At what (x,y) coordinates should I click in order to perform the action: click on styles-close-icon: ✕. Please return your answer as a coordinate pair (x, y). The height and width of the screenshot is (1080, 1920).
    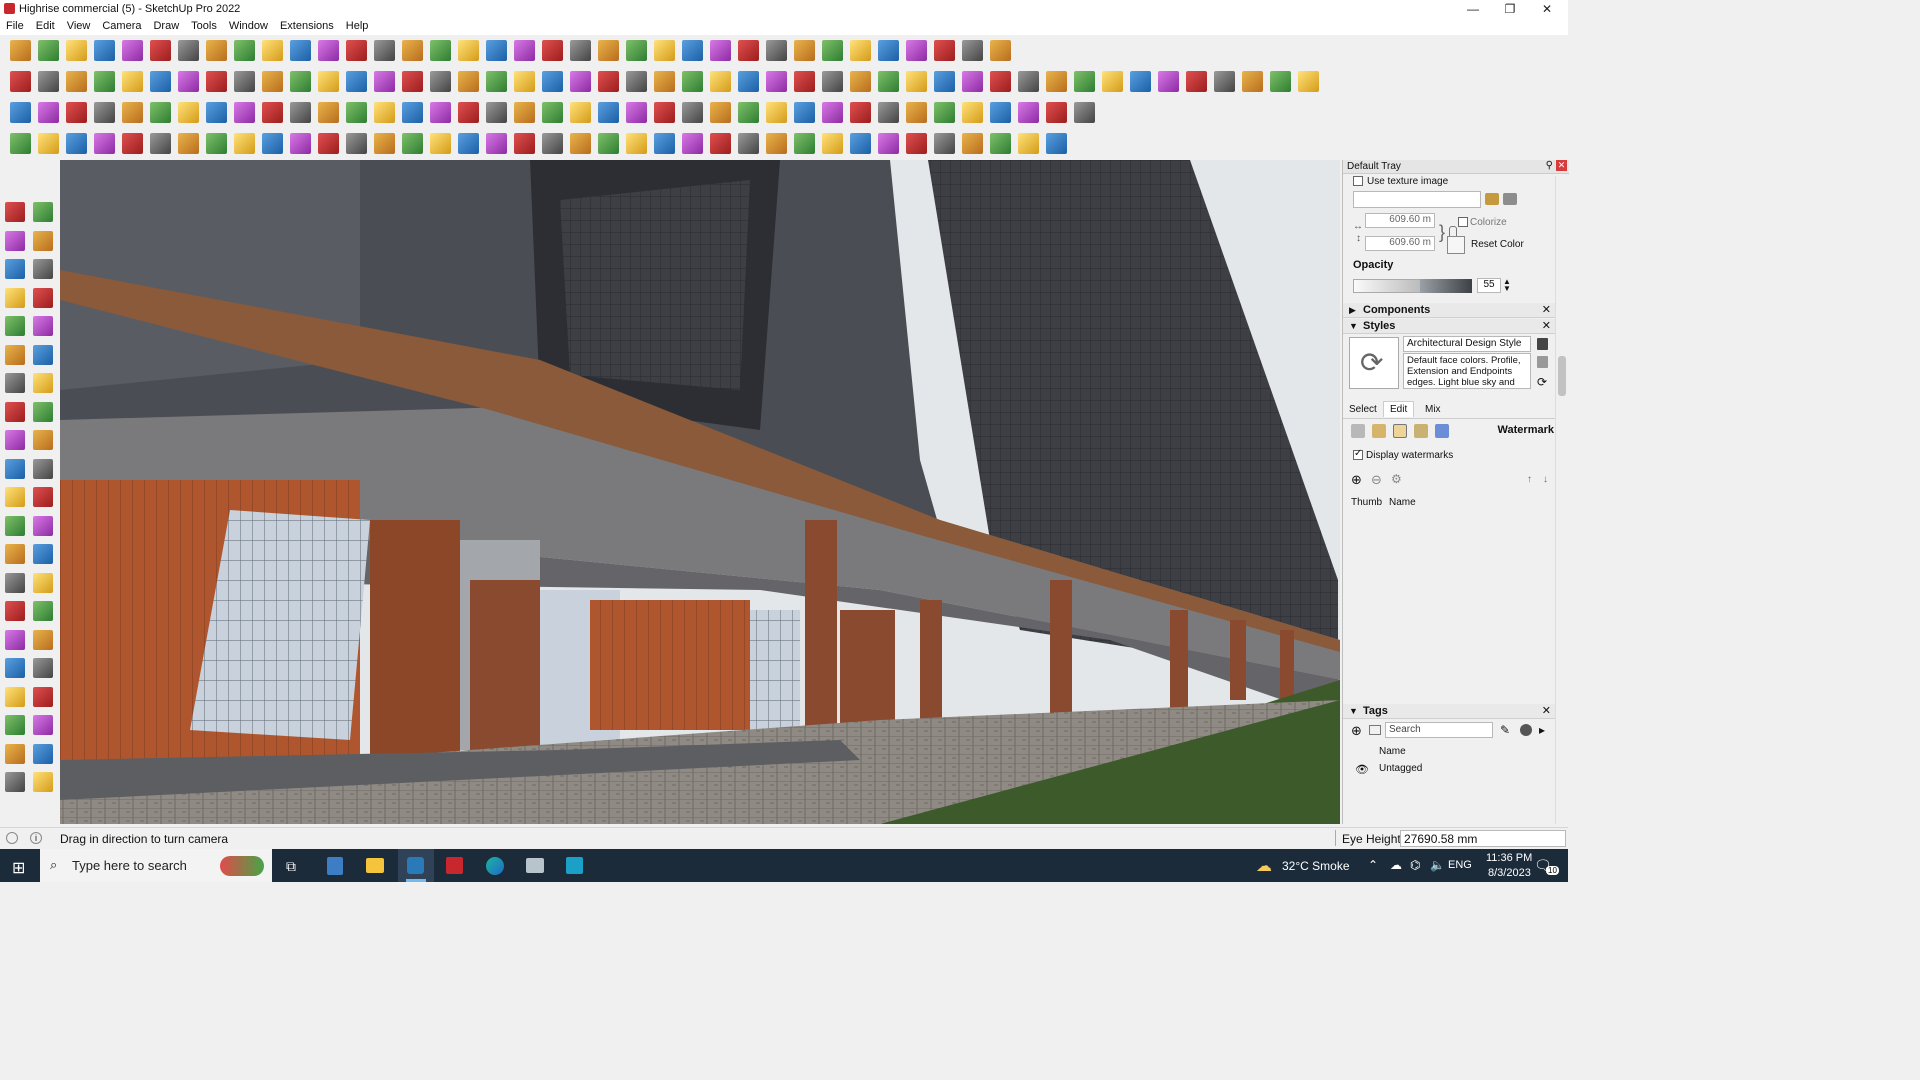
    Looking at the image, I should click on (1546, 325).